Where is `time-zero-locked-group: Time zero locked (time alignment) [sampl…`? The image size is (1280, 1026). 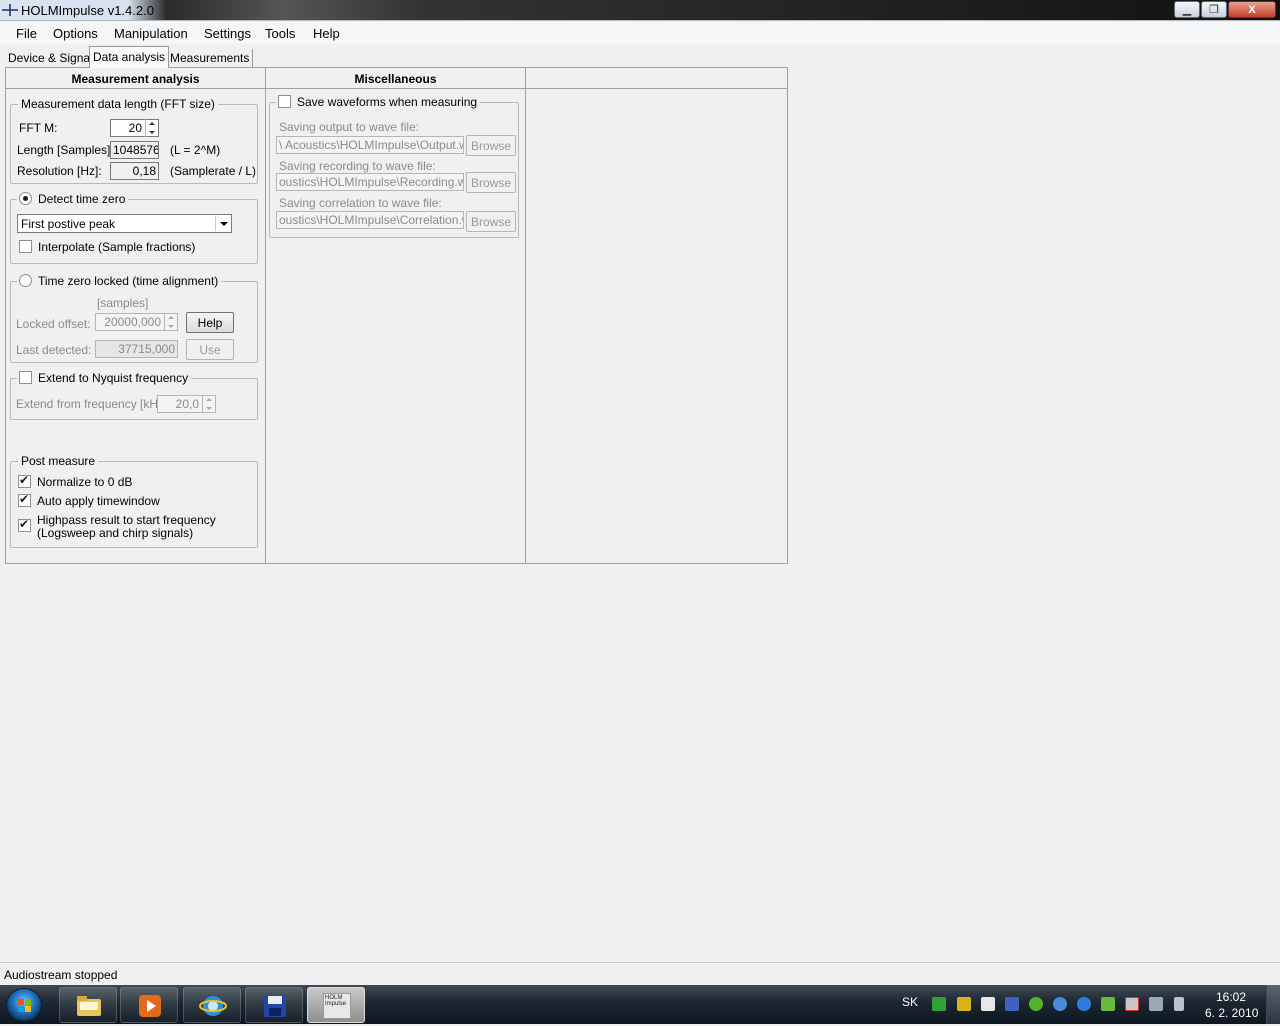 time-zero-locked-group: Time zero locked (time alignment) [sampl… is located at coordinates (134, 318).